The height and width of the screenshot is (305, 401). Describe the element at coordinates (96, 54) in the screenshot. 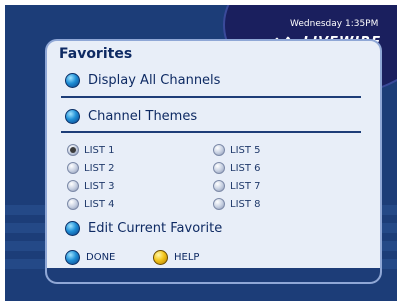

I see `panel-title: Favorites` at that location.